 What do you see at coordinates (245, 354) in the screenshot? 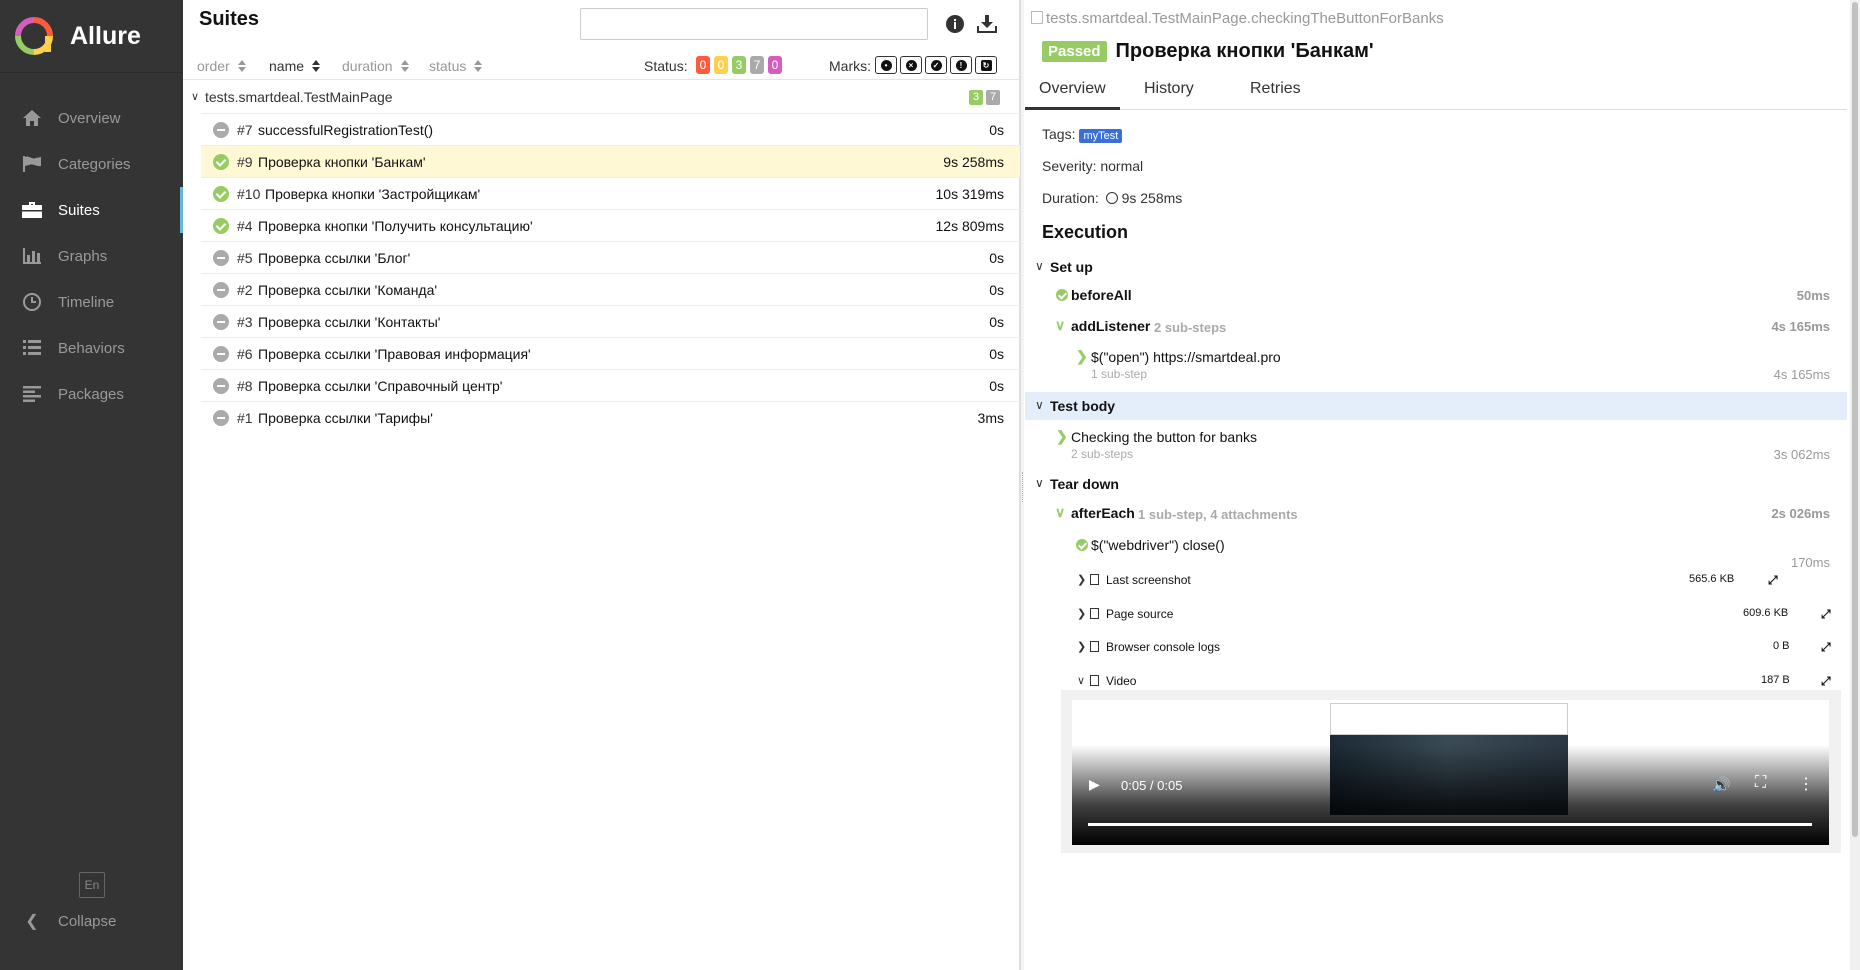
I see `test-number: #6` at bounding box center [245, 354].